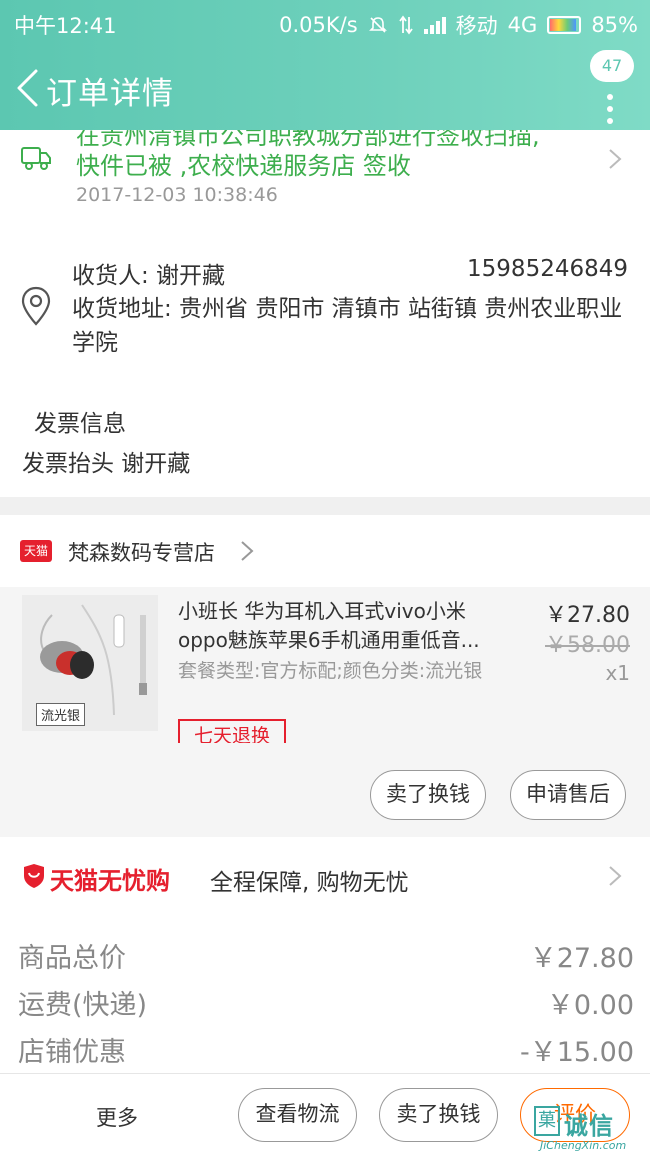 This screenshot has width=650, height=1155. What do you see at coordinates (330, 671) in the screenshot?
I see `product-sku: 套餐类型:官方标配;颜色分类:流光银` at bounding box center [330, 671].